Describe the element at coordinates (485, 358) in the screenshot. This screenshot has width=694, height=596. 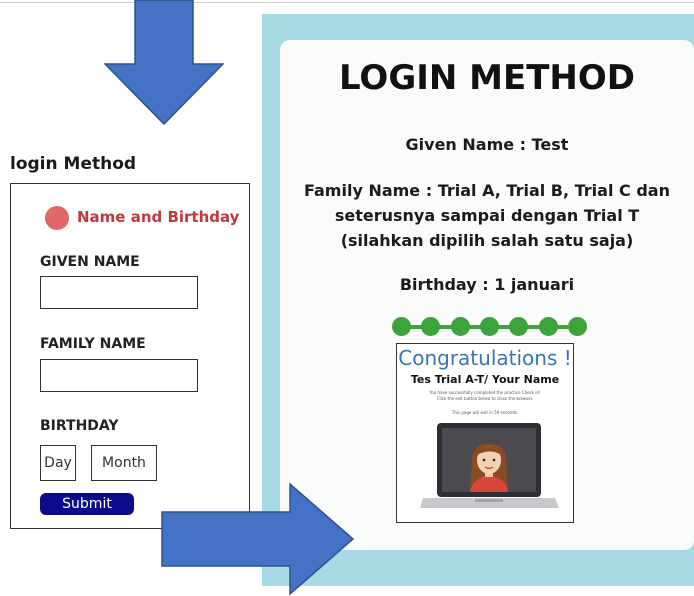
I see `congratulations-heading: Congratulations !` at that location.